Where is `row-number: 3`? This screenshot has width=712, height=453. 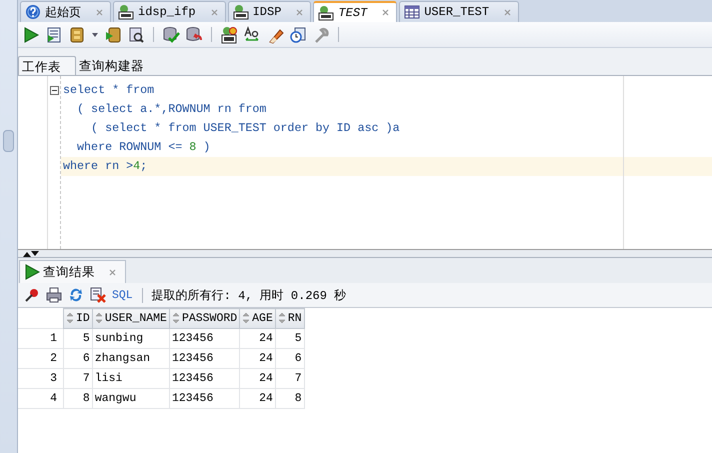
row-number: 3 is located at coordinates (41, 378).